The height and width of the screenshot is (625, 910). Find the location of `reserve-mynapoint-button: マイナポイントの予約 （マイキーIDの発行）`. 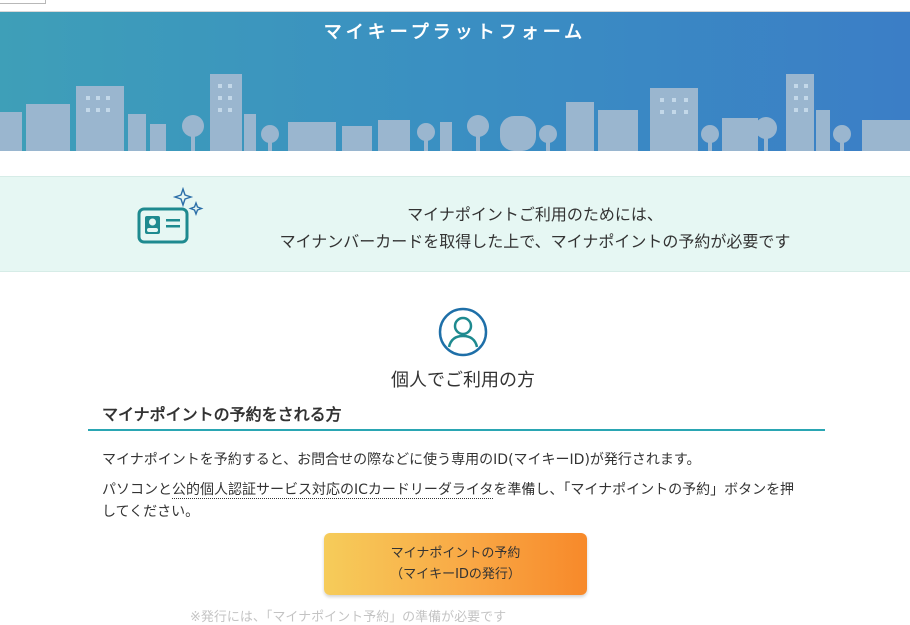

reserve-mynapoint-button: マイナポイントの予約 （マイキーIDの発行） is located at coordinates (455, 564).